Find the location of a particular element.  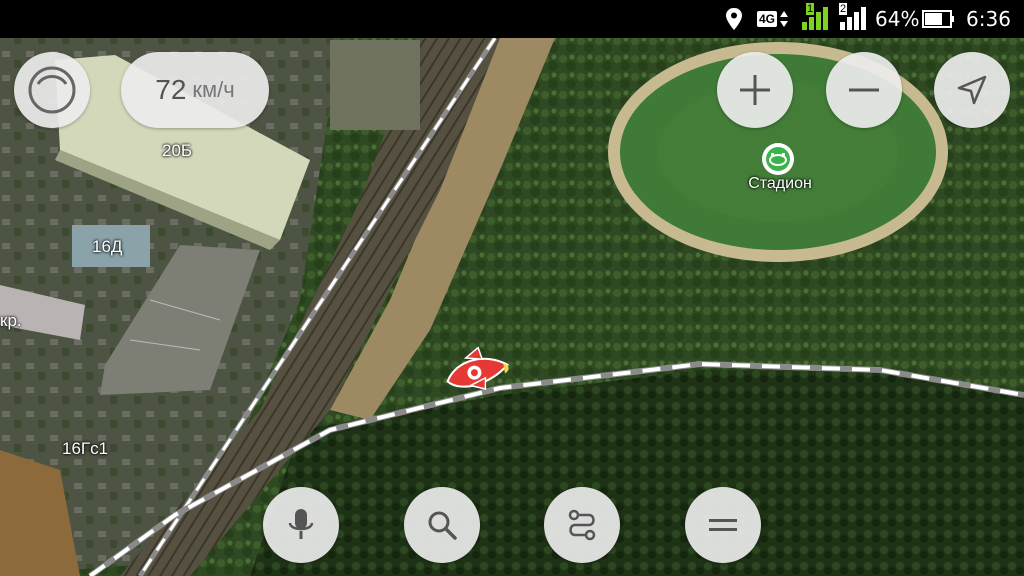

zoom-in-button is located at coordinates (755, 90).